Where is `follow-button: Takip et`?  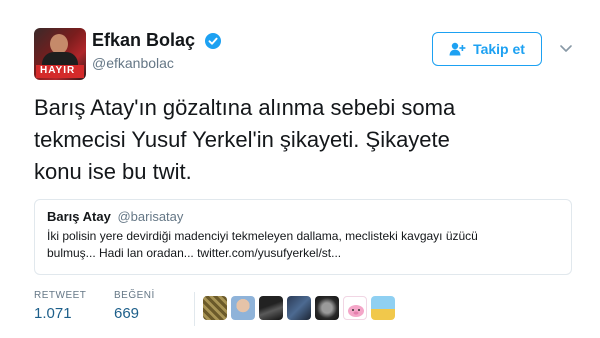
follow-button: Takip et is located at coordinates (487, 49).